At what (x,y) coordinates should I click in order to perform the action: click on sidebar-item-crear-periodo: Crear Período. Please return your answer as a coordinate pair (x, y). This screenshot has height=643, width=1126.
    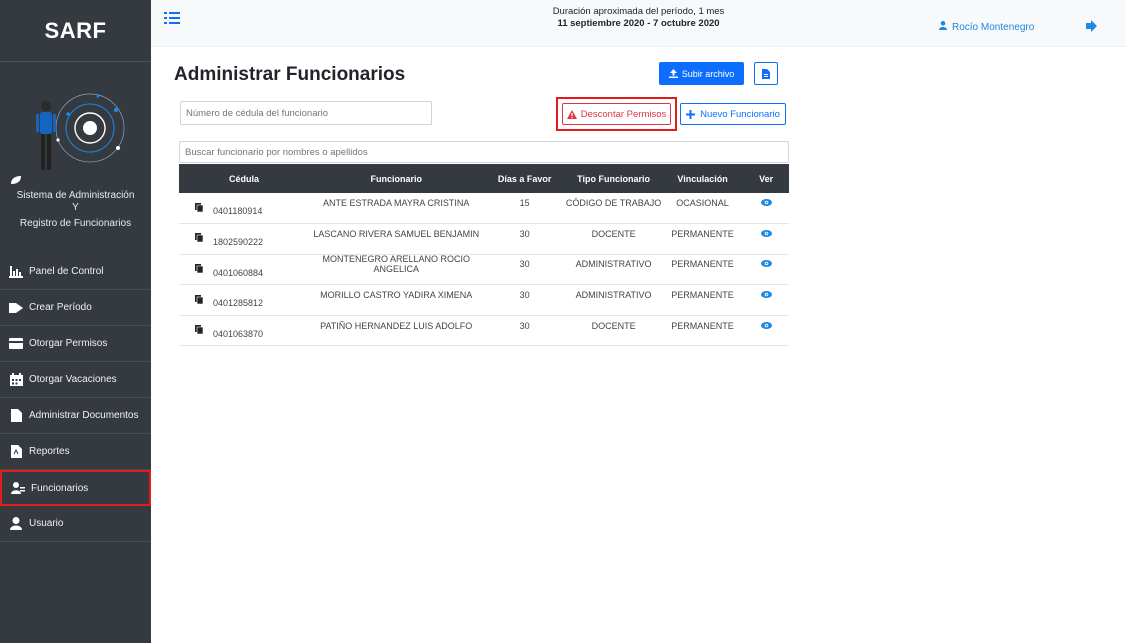
    Looking at the image, I should click on (75, 308).